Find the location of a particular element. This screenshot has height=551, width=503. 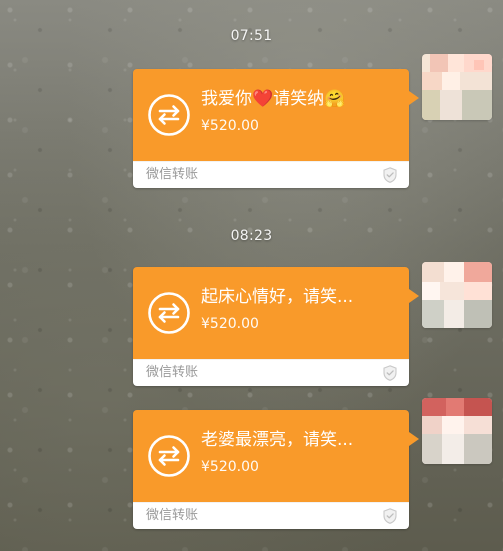

heart-emoji: ❤️ is located at coordinates (263, 99).